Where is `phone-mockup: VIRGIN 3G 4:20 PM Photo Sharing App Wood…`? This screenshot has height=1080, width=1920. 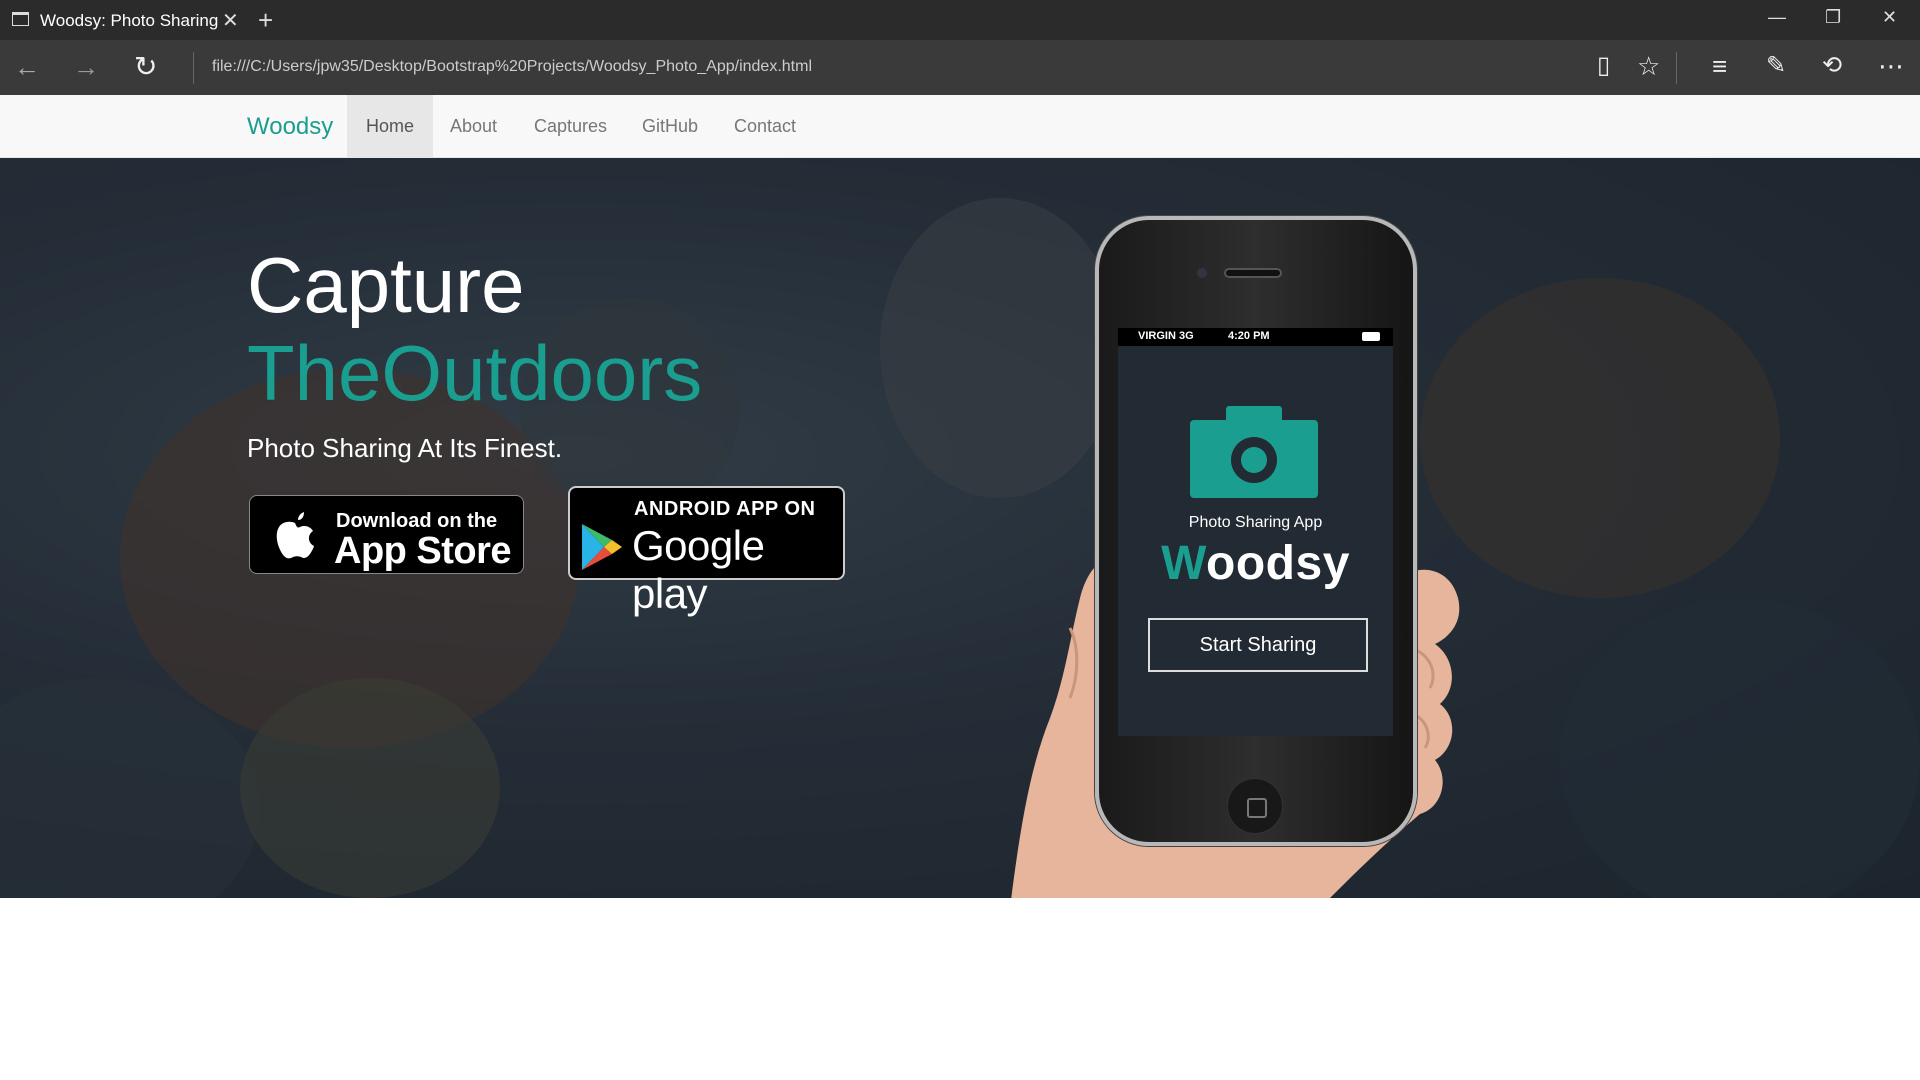 phone-mockup: VIRGIN 3G 4:20 PM Photo Sharing App Wood… is located at coordinates (1256, 531).